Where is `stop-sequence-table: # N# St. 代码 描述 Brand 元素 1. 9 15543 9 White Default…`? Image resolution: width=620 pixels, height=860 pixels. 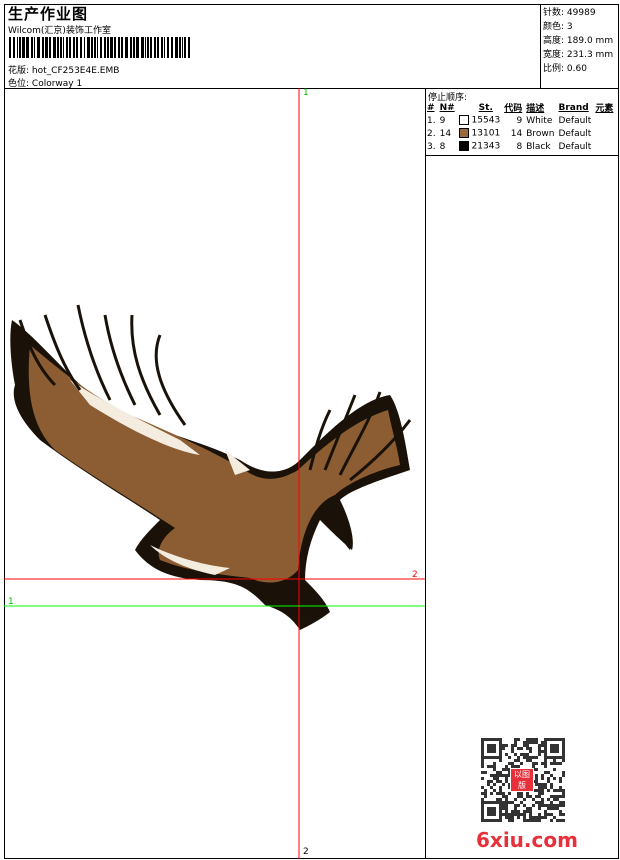 stop-sequence-table: # N# St. 代码 描述 Brand 元素 1. 9 15543 9 White Default… is located at coordinates (520, 127).